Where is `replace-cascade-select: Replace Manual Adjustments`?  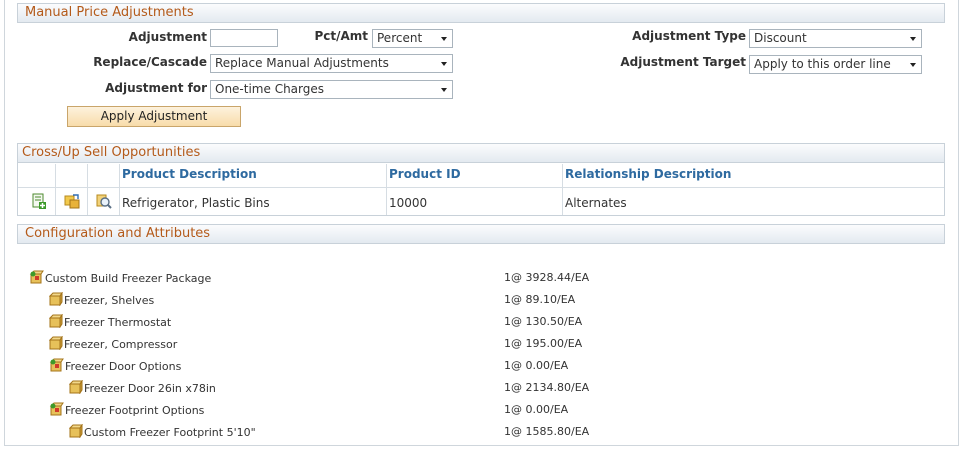
replace-cascade-select: Replace Manual Adjustments is located at coordinates (331, 63).